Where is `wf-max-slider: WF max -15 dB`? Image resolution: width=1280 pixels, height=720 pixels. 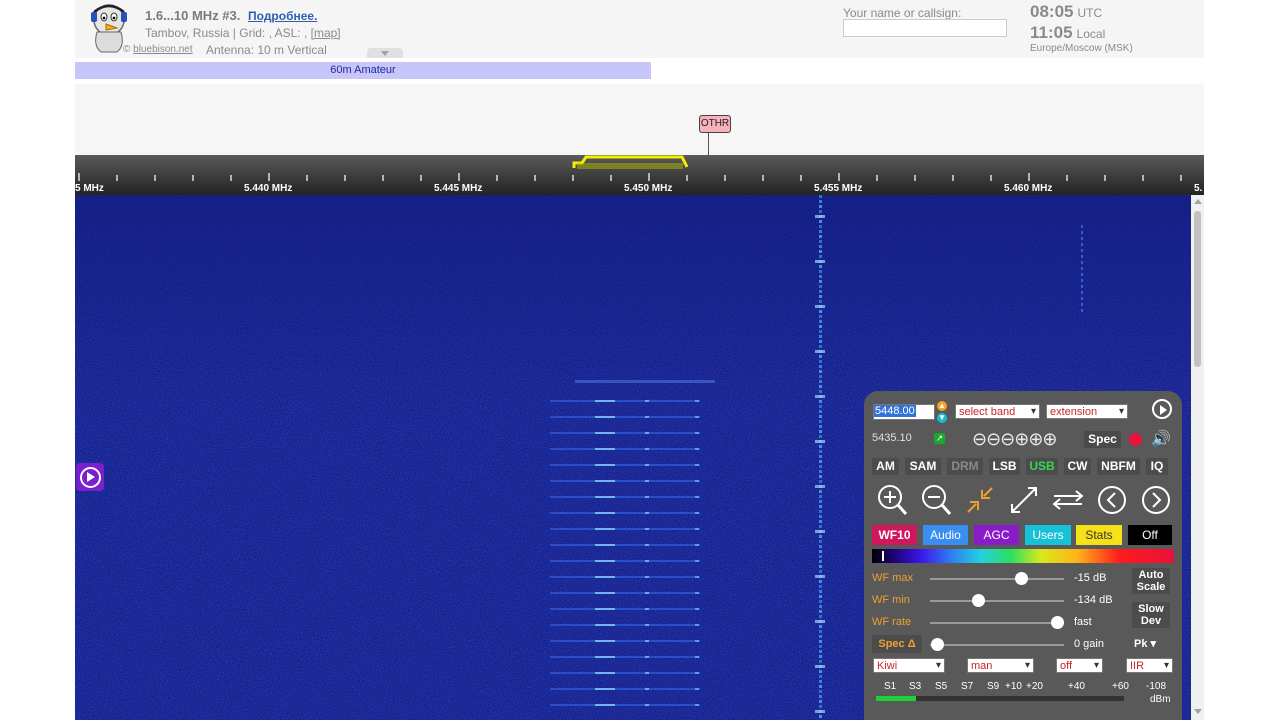
wf-max-slider: WF max -15 dB is located at coordinates (1024, 578).